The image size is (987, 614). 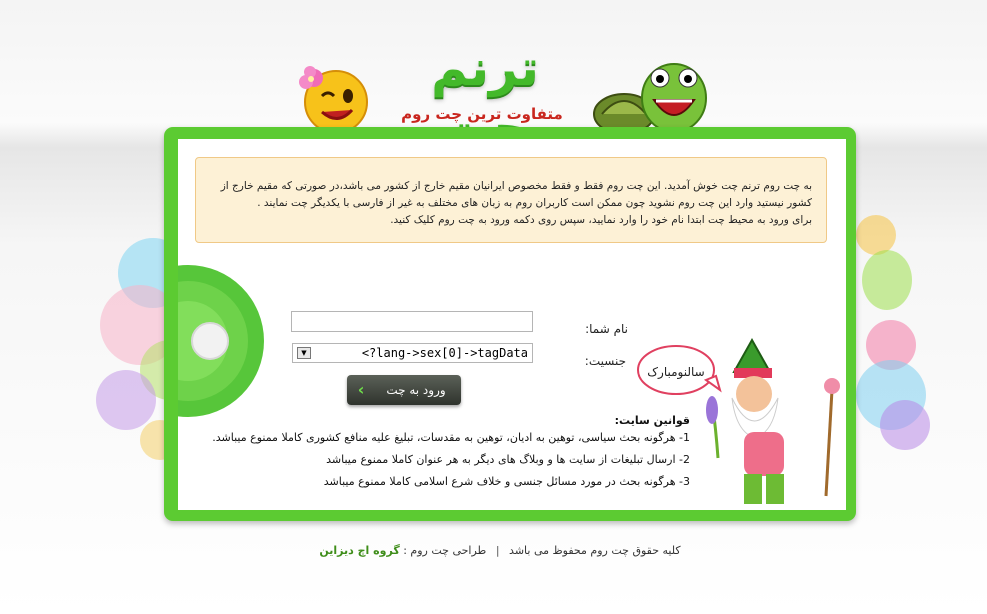 What do you see at coordinates (675, 372) in the screenshot?
I see `bubble-text: سالنومبارک` at bounding box center [675, 372].